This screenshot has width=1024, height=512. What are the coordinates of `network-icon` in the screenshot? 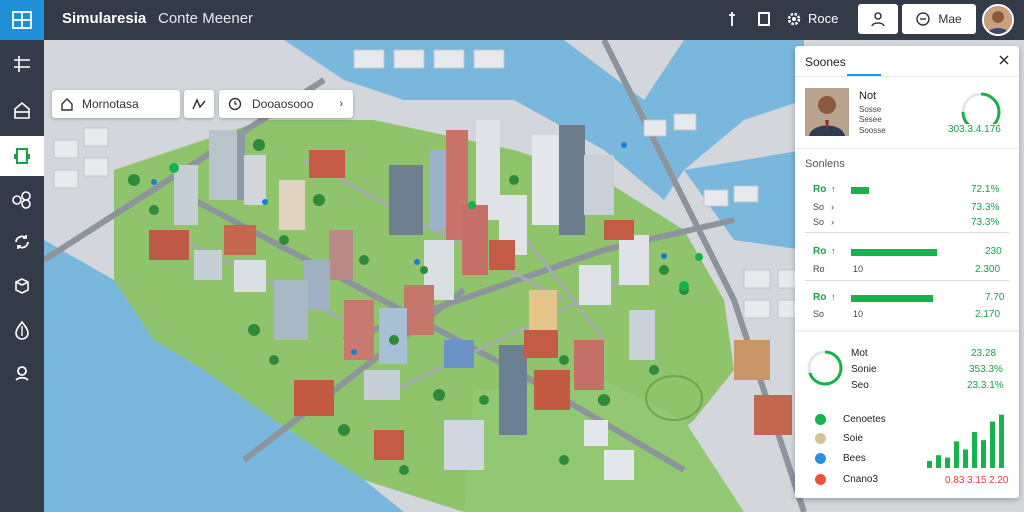 It's located at (21, 200).